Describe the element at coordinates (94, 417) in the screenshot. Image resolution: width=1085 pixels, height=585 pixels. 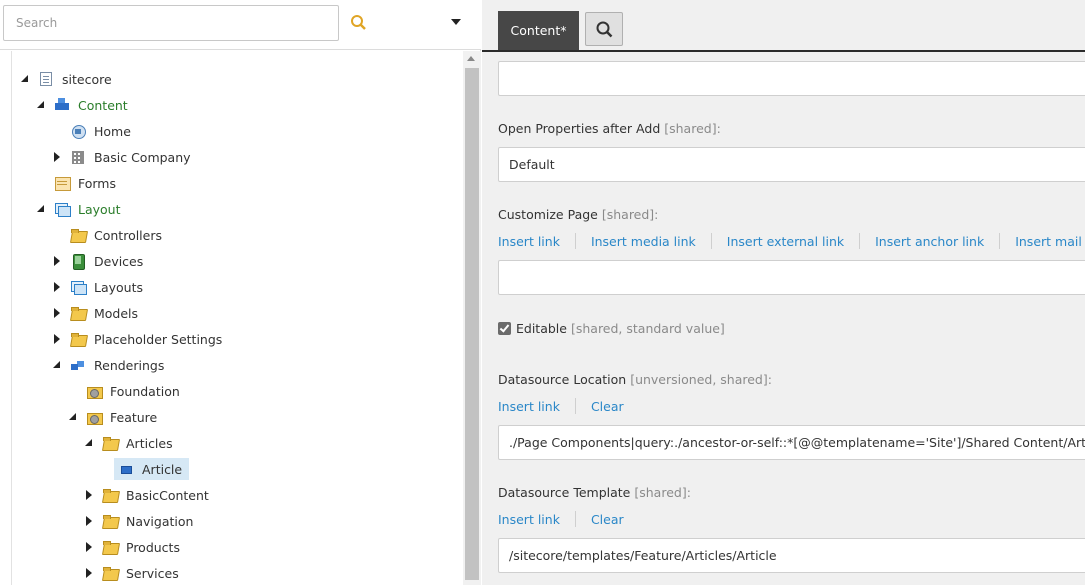
I see `feature-folder-icon` at that location.